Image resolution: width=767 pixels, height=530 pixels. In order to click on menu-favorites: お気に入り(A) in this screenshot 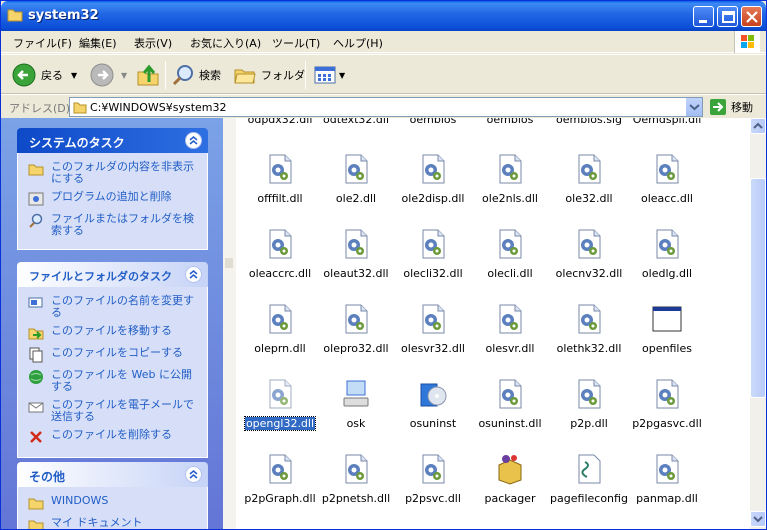, I will do `click(225, 43)`.